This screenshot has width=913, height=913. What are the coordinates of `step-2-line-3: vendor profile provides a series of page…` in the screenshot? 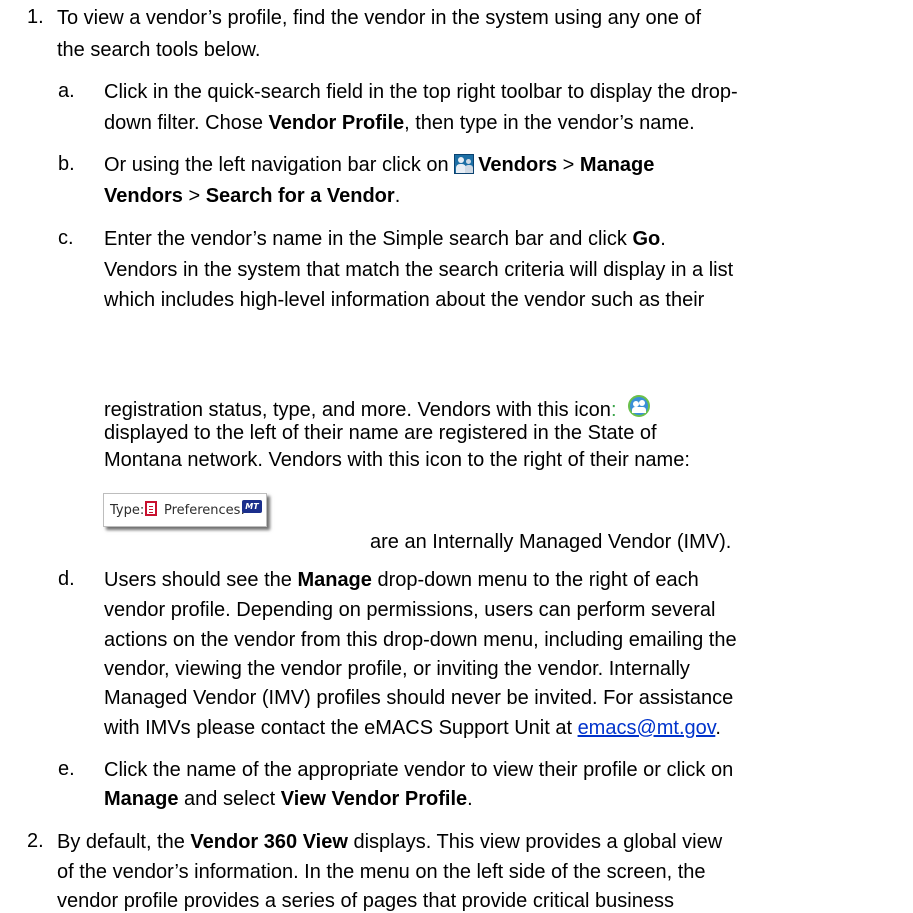 It's located at (365, 901).